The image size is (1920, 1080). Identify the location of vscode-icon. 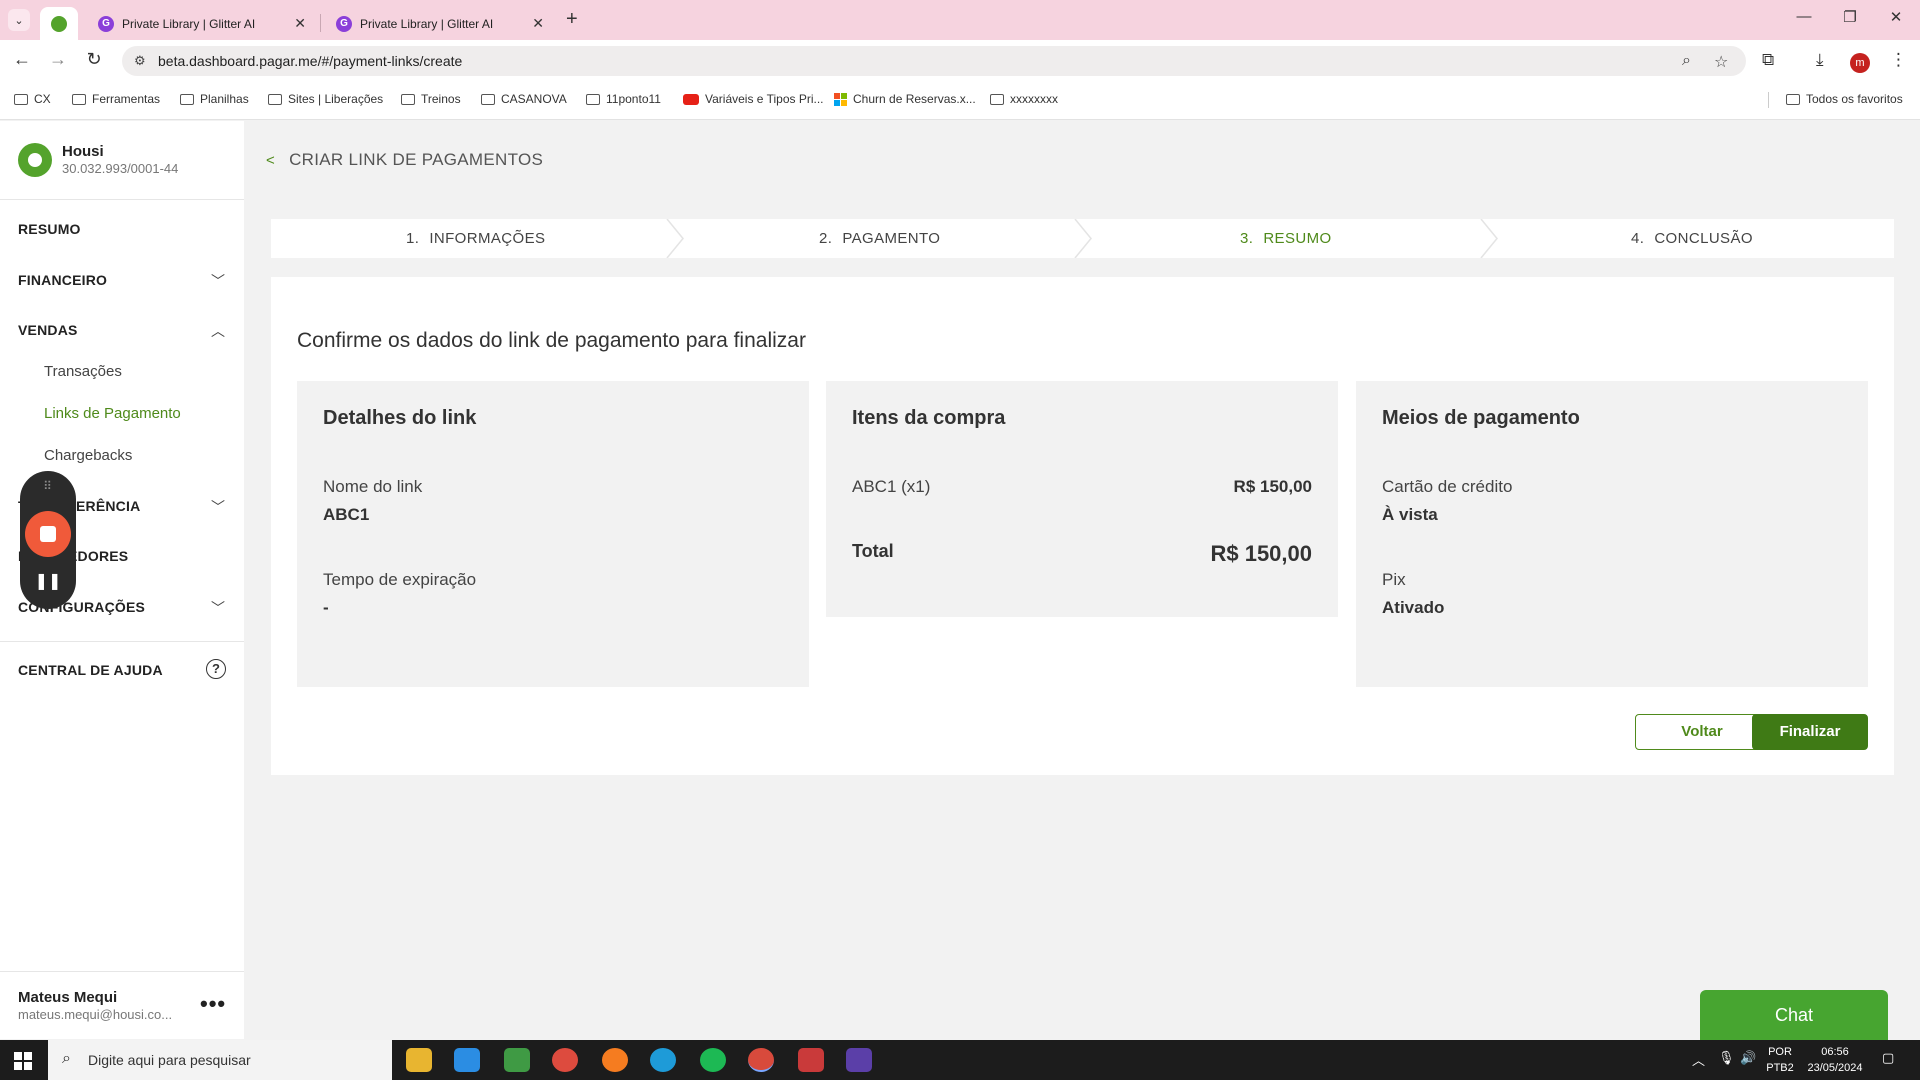
(467, 1060).